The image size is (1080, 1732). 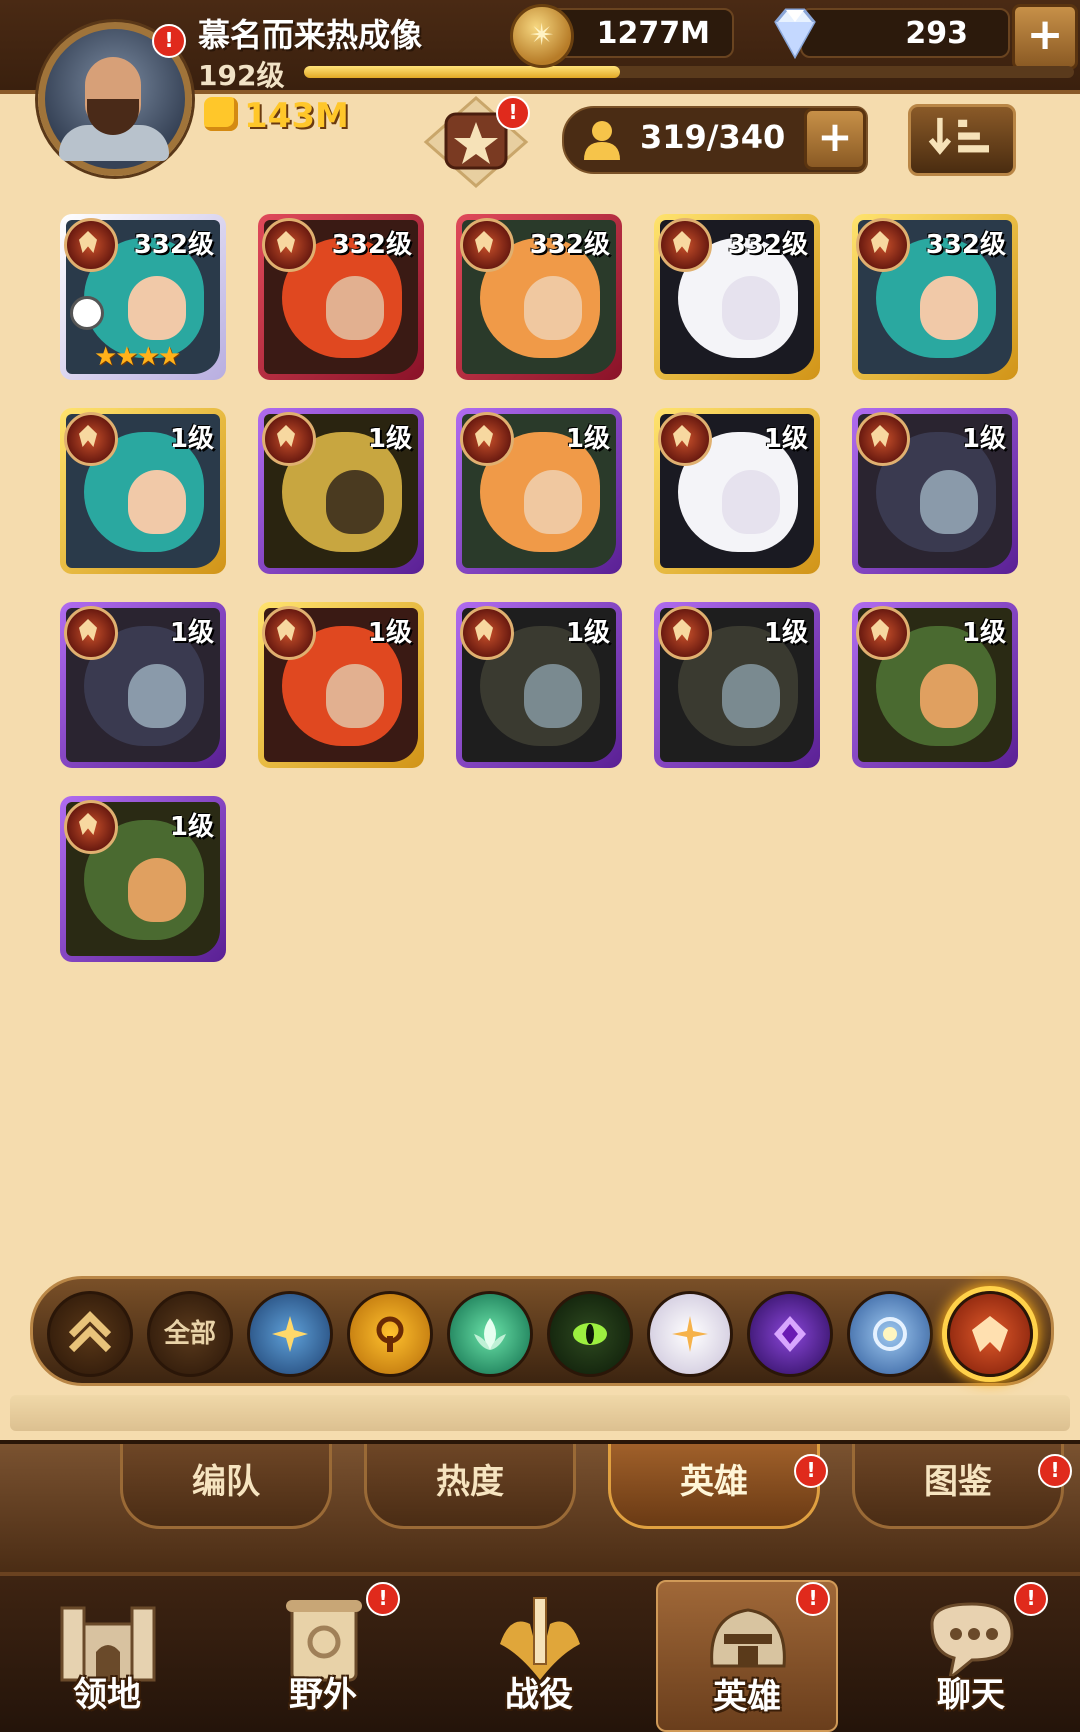 I want to click on player-level: 192级, so click(x=241, y=75).